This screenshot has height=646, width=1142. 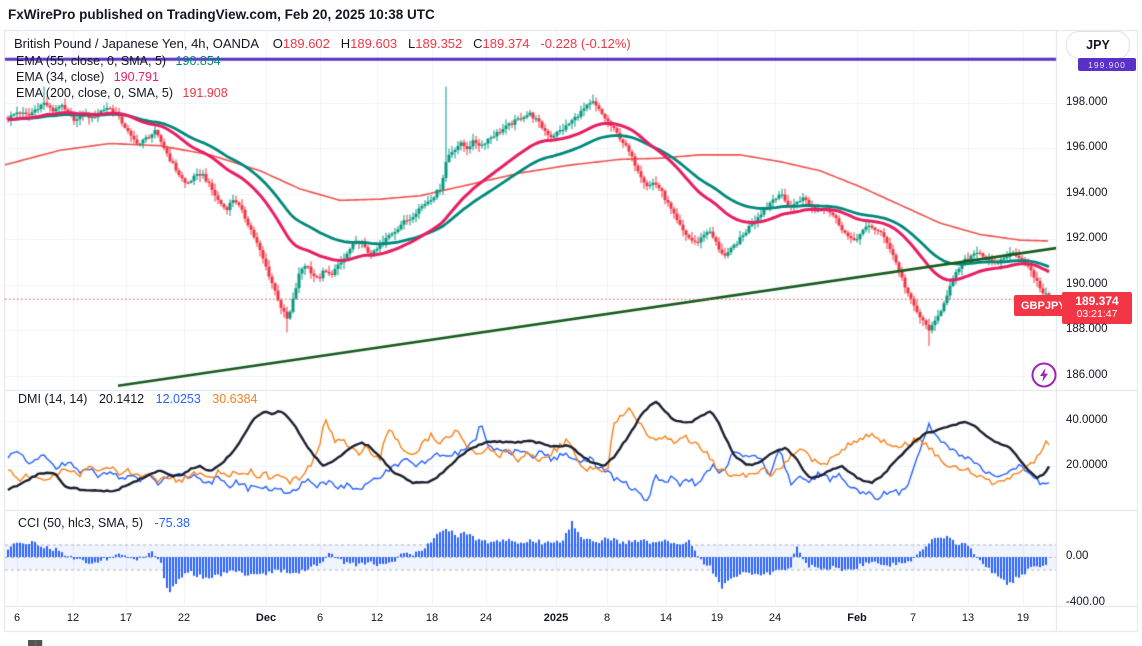 I want to click on axis-tick-label: 188.000, so click(x=1087, y=329).